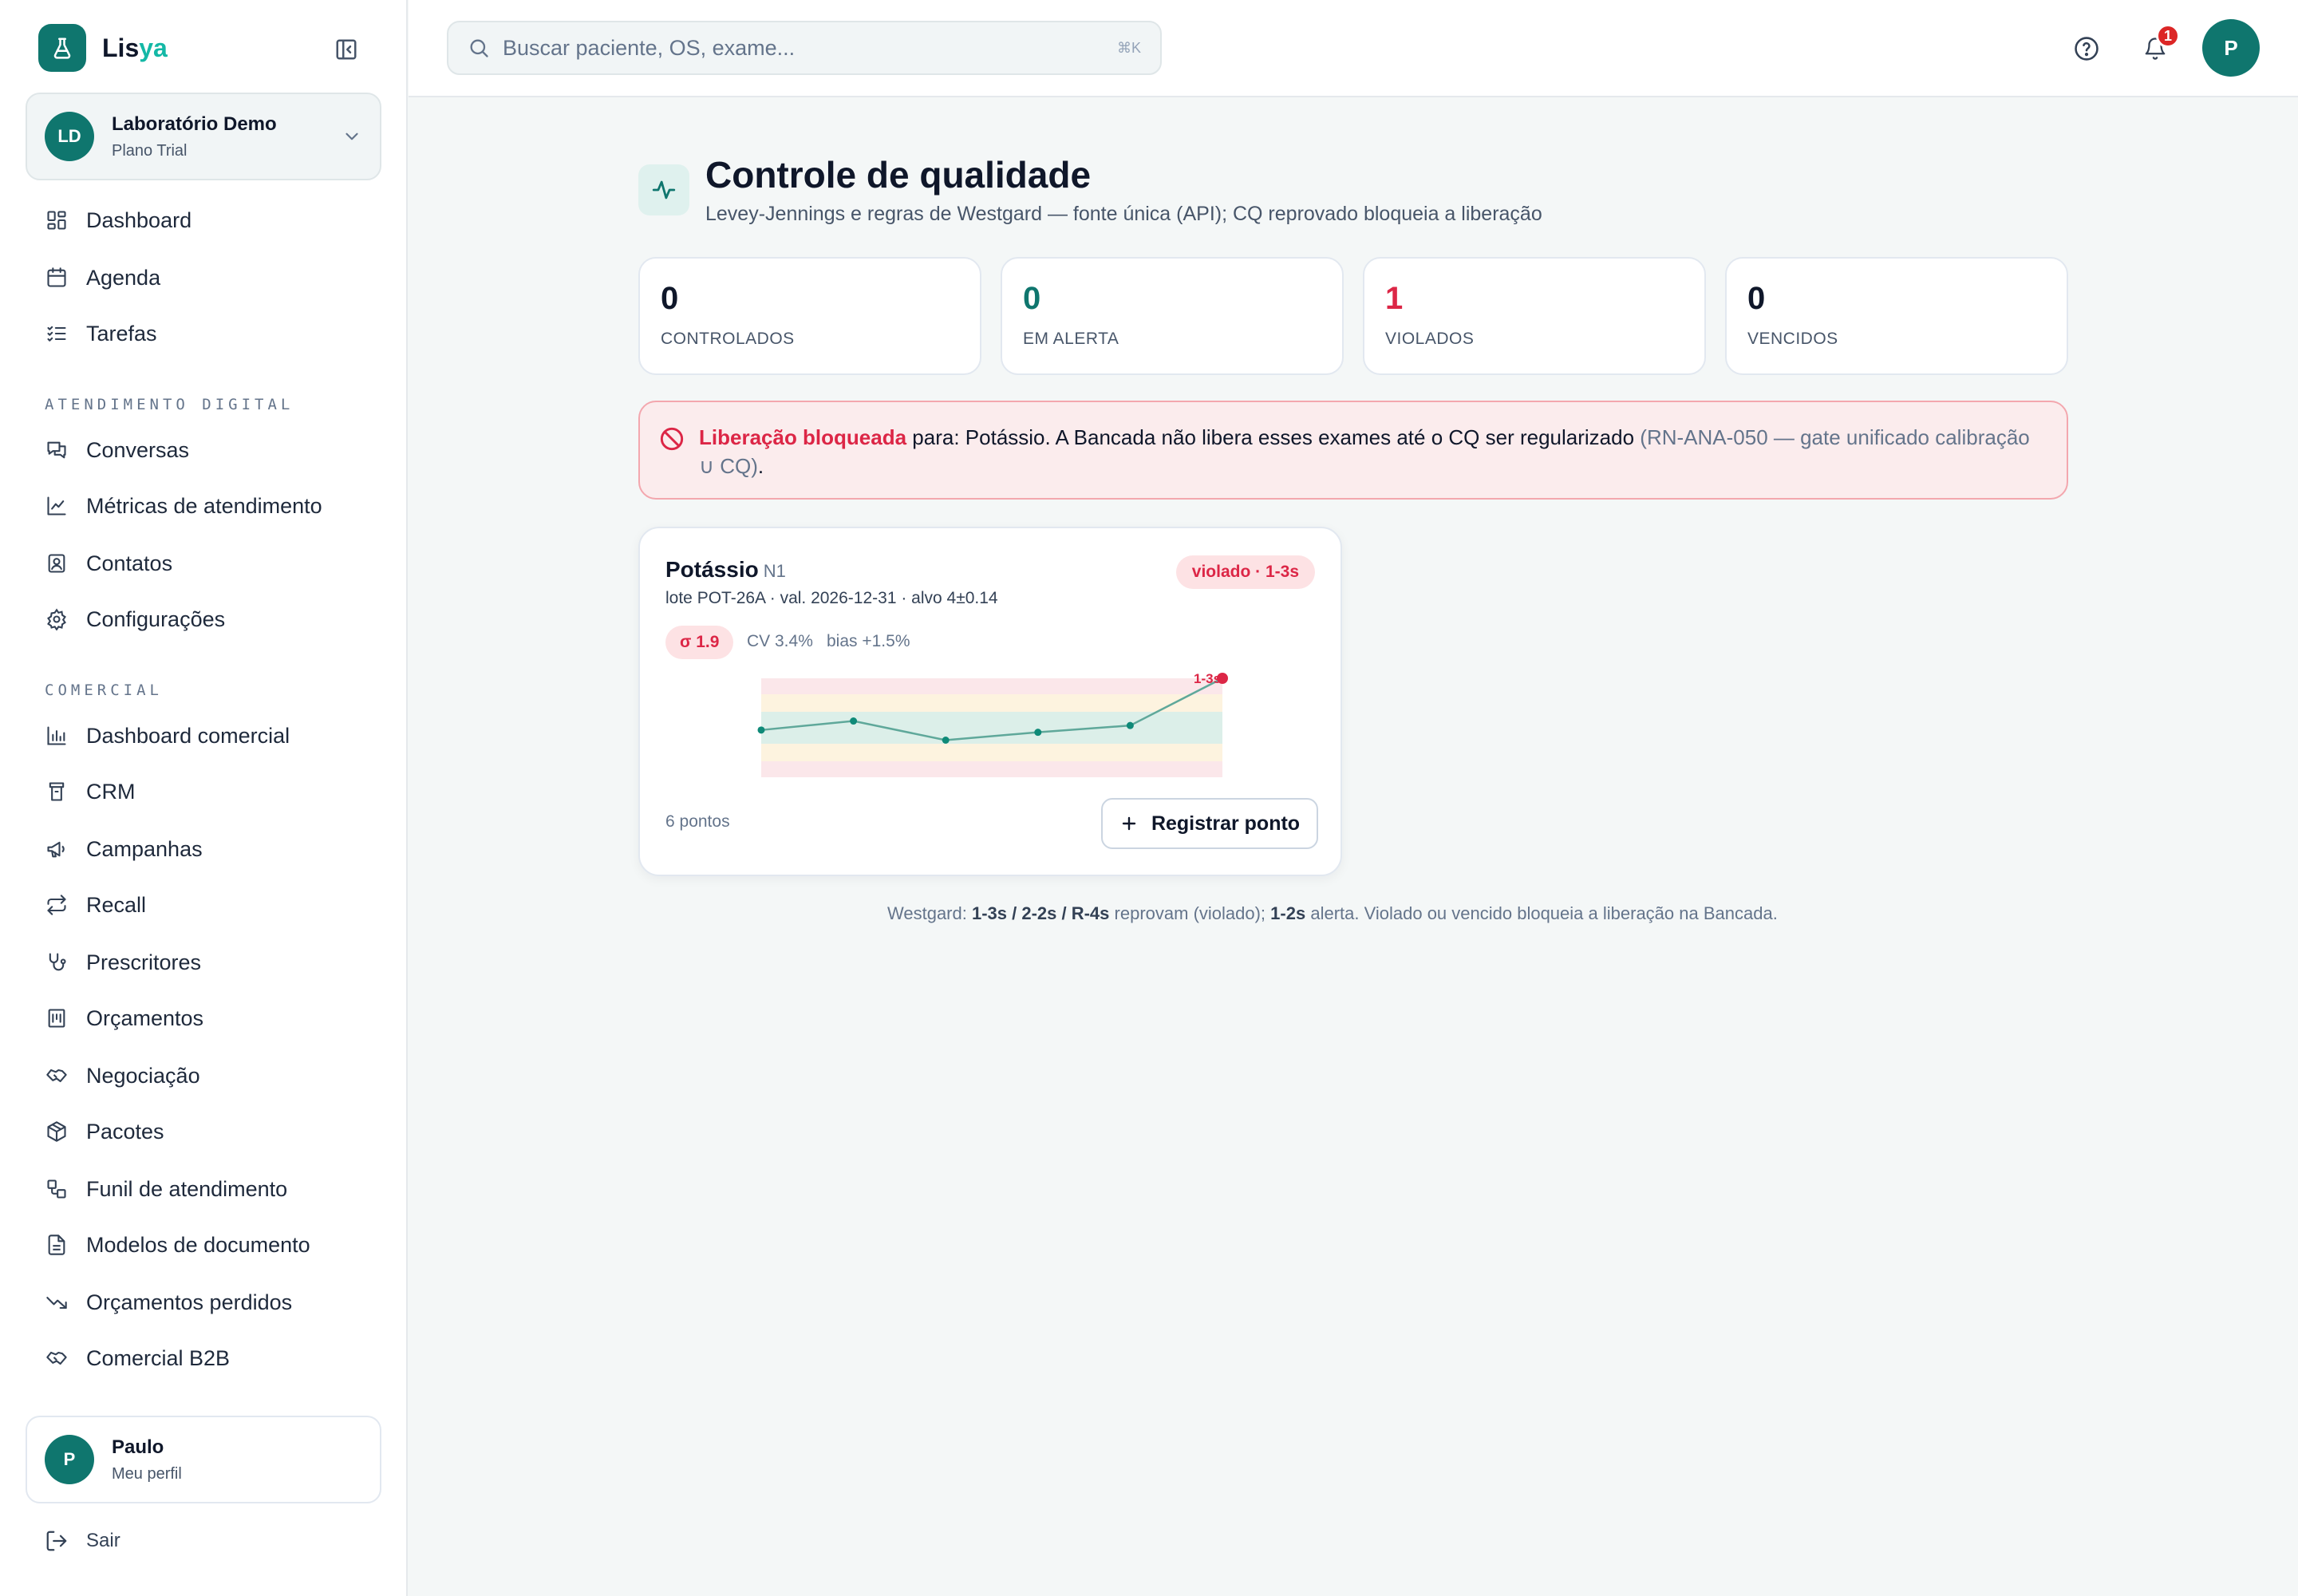 The image size is (2298, 1596). What do you see at coordinates (204, 136) in the screenshot?
I see `organization-switcher: LD Laboratório Demo Plano Trial` at bounding box center [204, 136].